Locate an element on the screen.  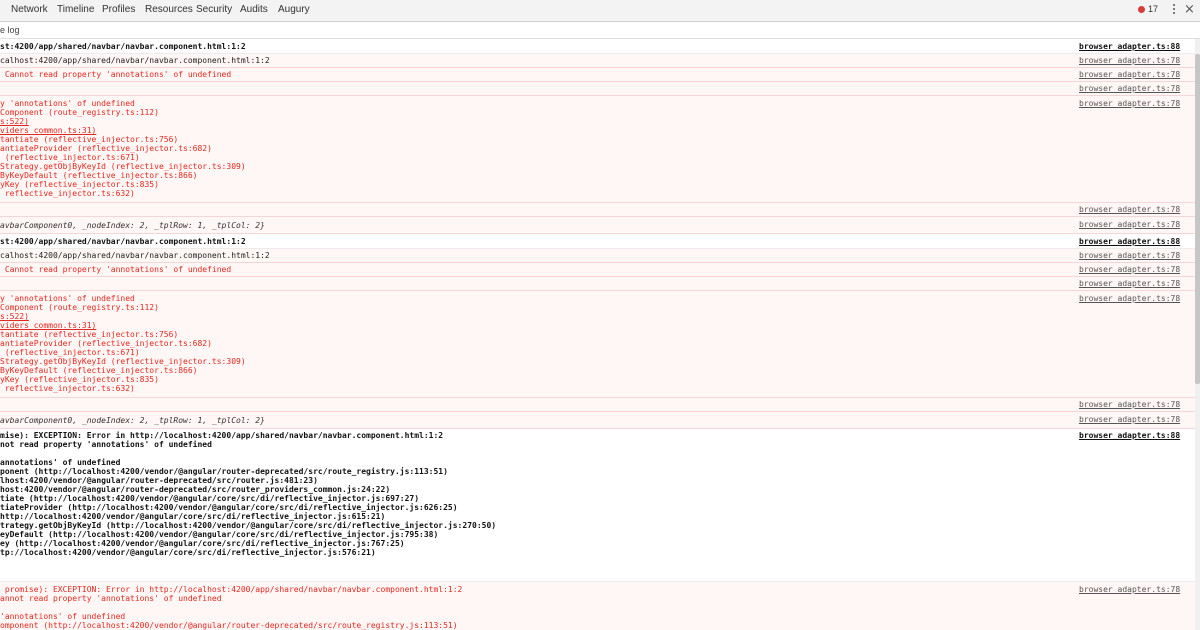
error-count: 17 is located at coordinates (1153, 9).